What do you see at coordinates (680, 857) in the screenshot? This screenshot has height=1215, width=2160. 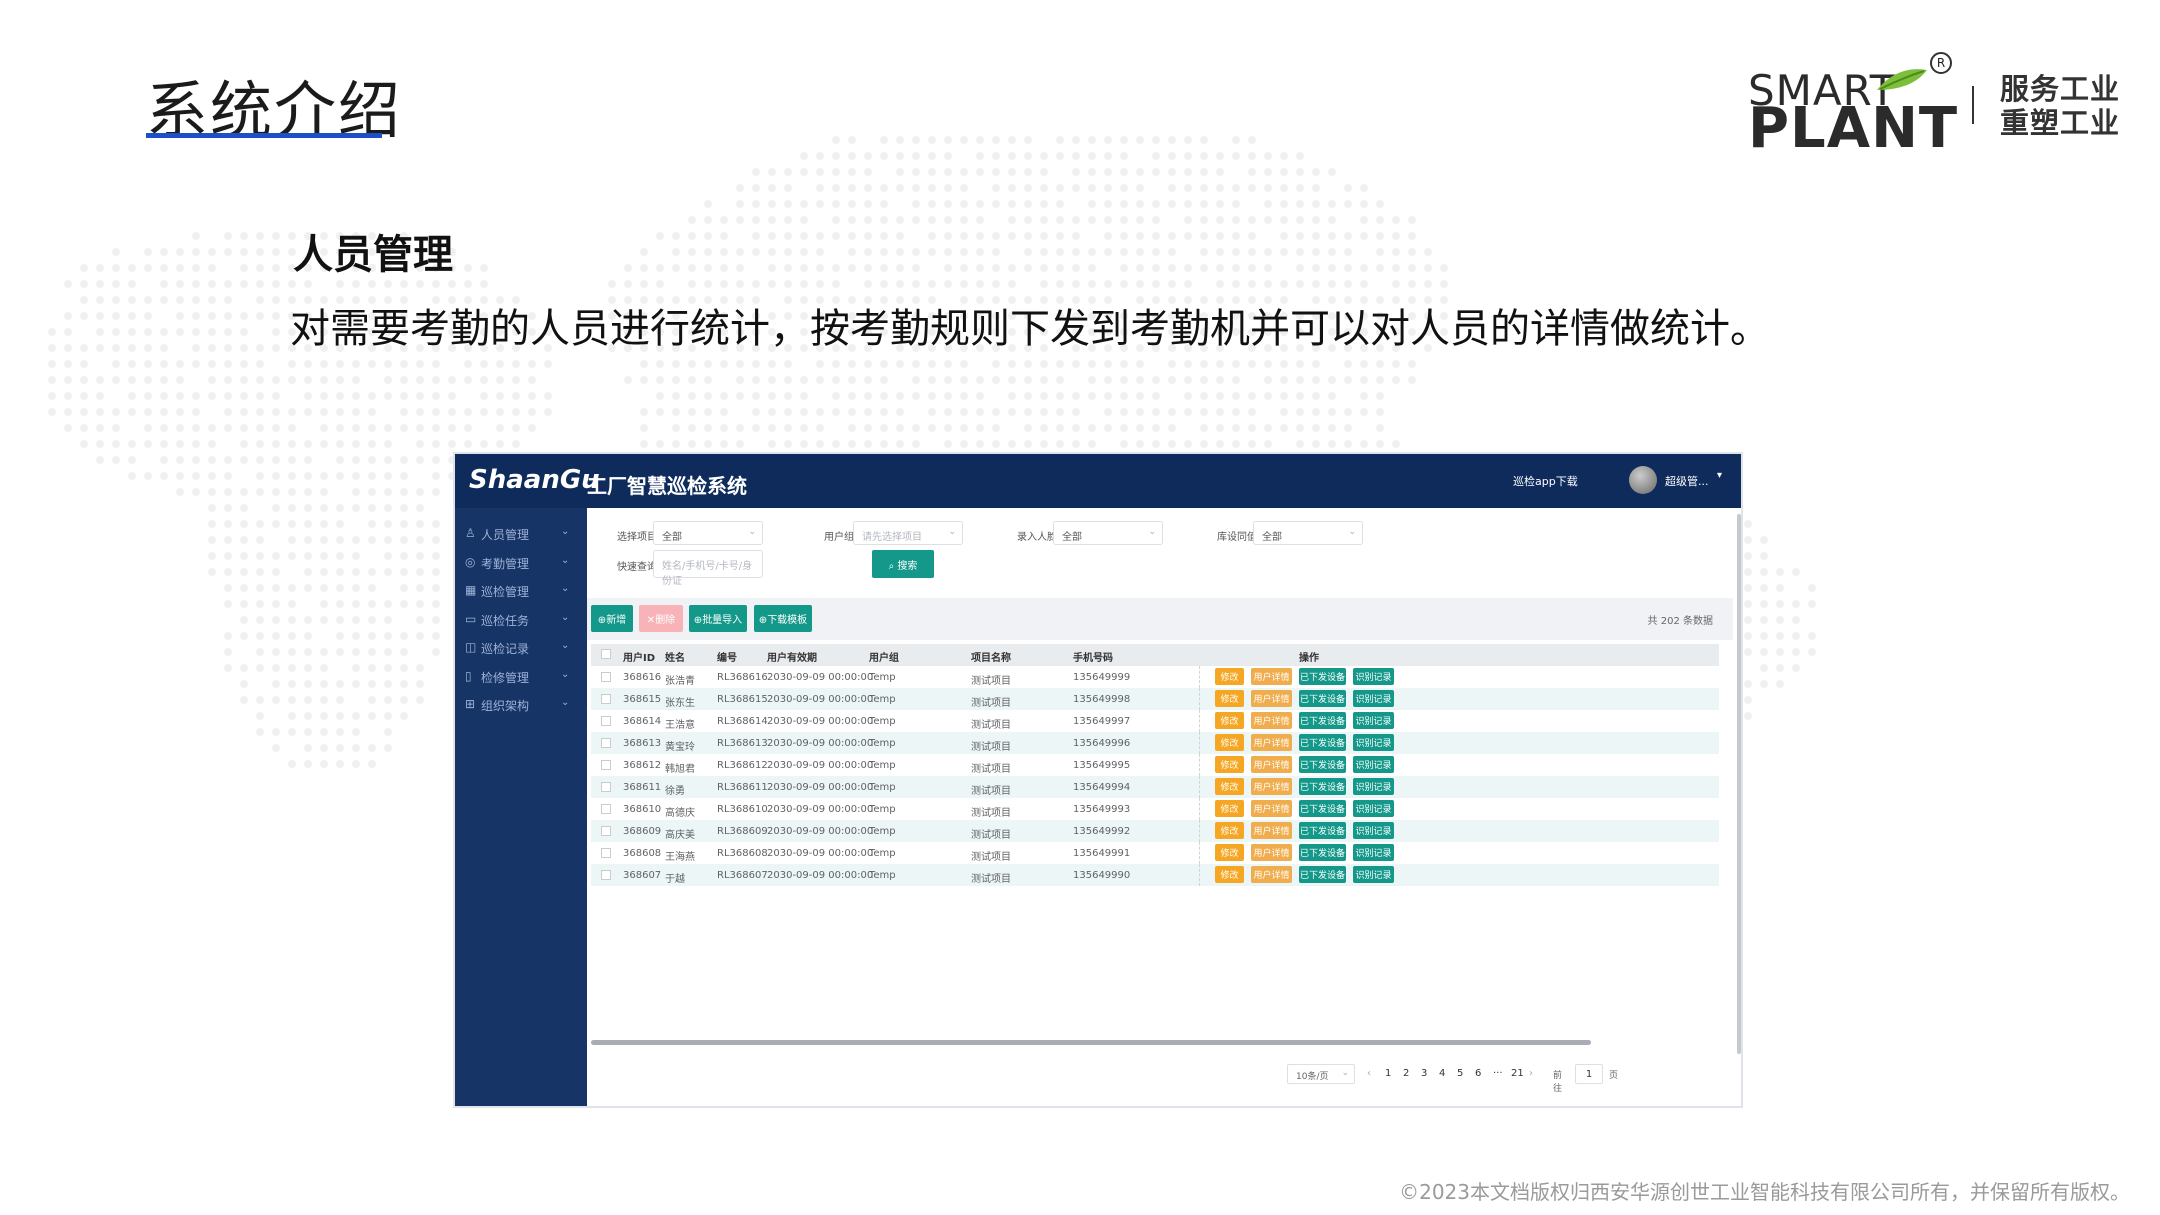 I see `table-cell: 王海燕` at bounding box center [680, 857].